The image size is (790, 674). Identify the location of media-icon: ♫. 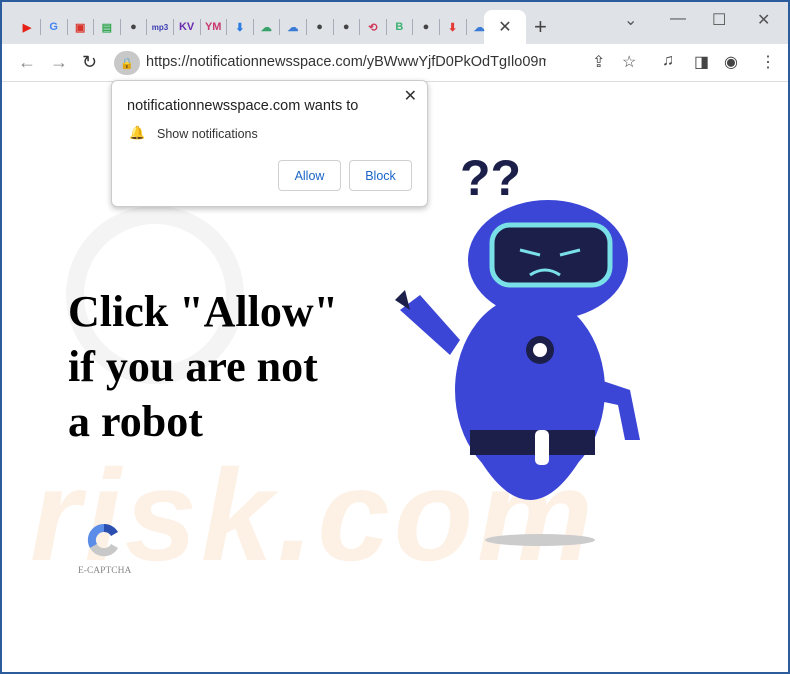
(668, 61).